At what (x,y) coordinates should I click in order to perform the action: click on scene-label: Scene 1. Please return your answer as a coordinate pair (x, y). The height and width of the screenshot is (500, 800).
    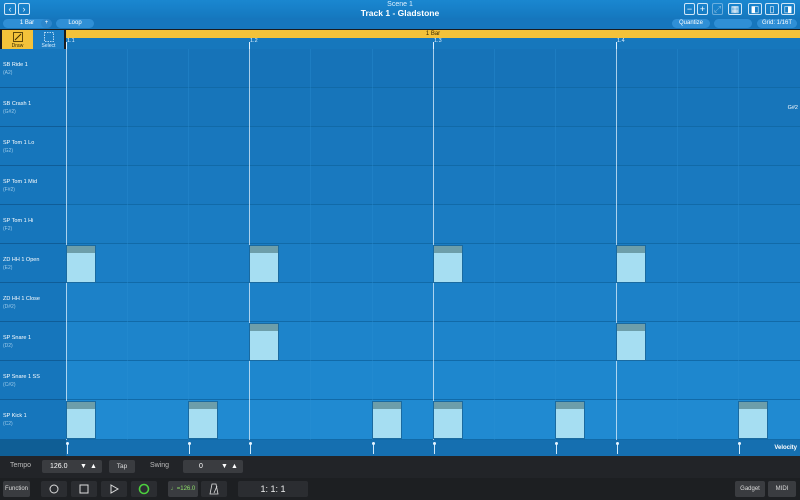
    Looking at the image, I should click on (400, 4).